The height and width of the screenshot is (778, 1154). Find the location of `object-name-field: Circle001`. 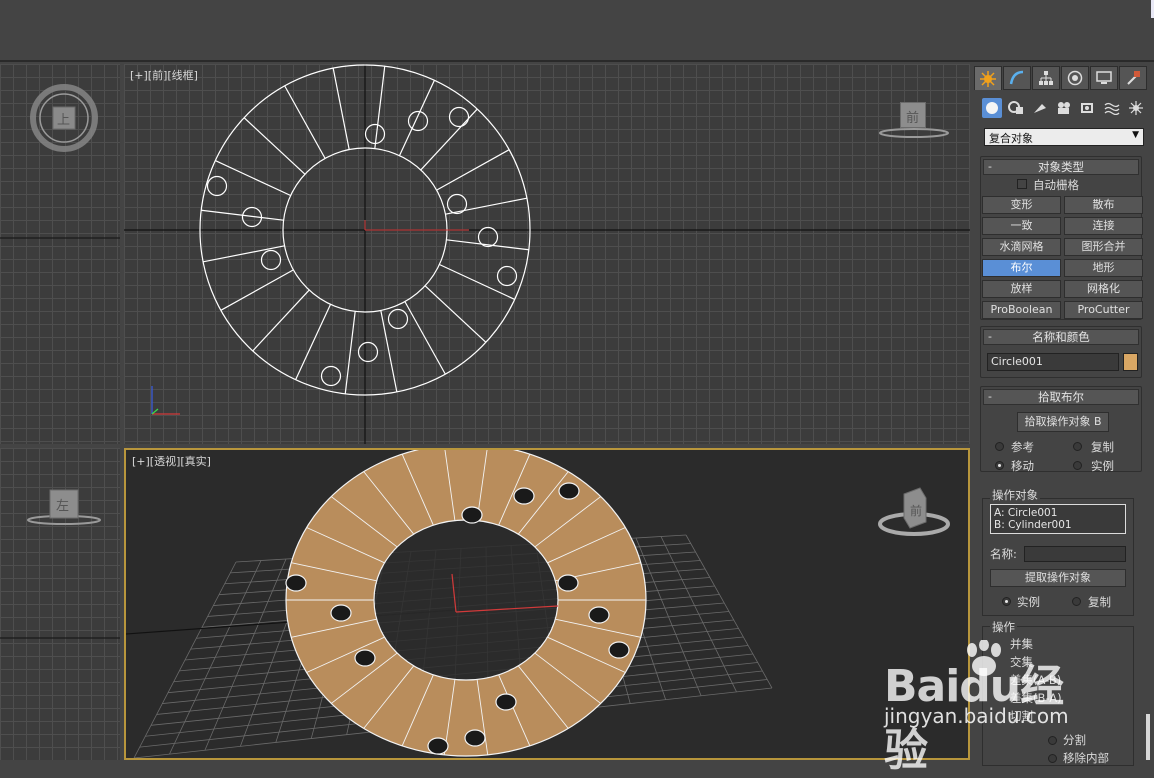

object-name-field: Circle001 is located at coordinates (1053, 362).